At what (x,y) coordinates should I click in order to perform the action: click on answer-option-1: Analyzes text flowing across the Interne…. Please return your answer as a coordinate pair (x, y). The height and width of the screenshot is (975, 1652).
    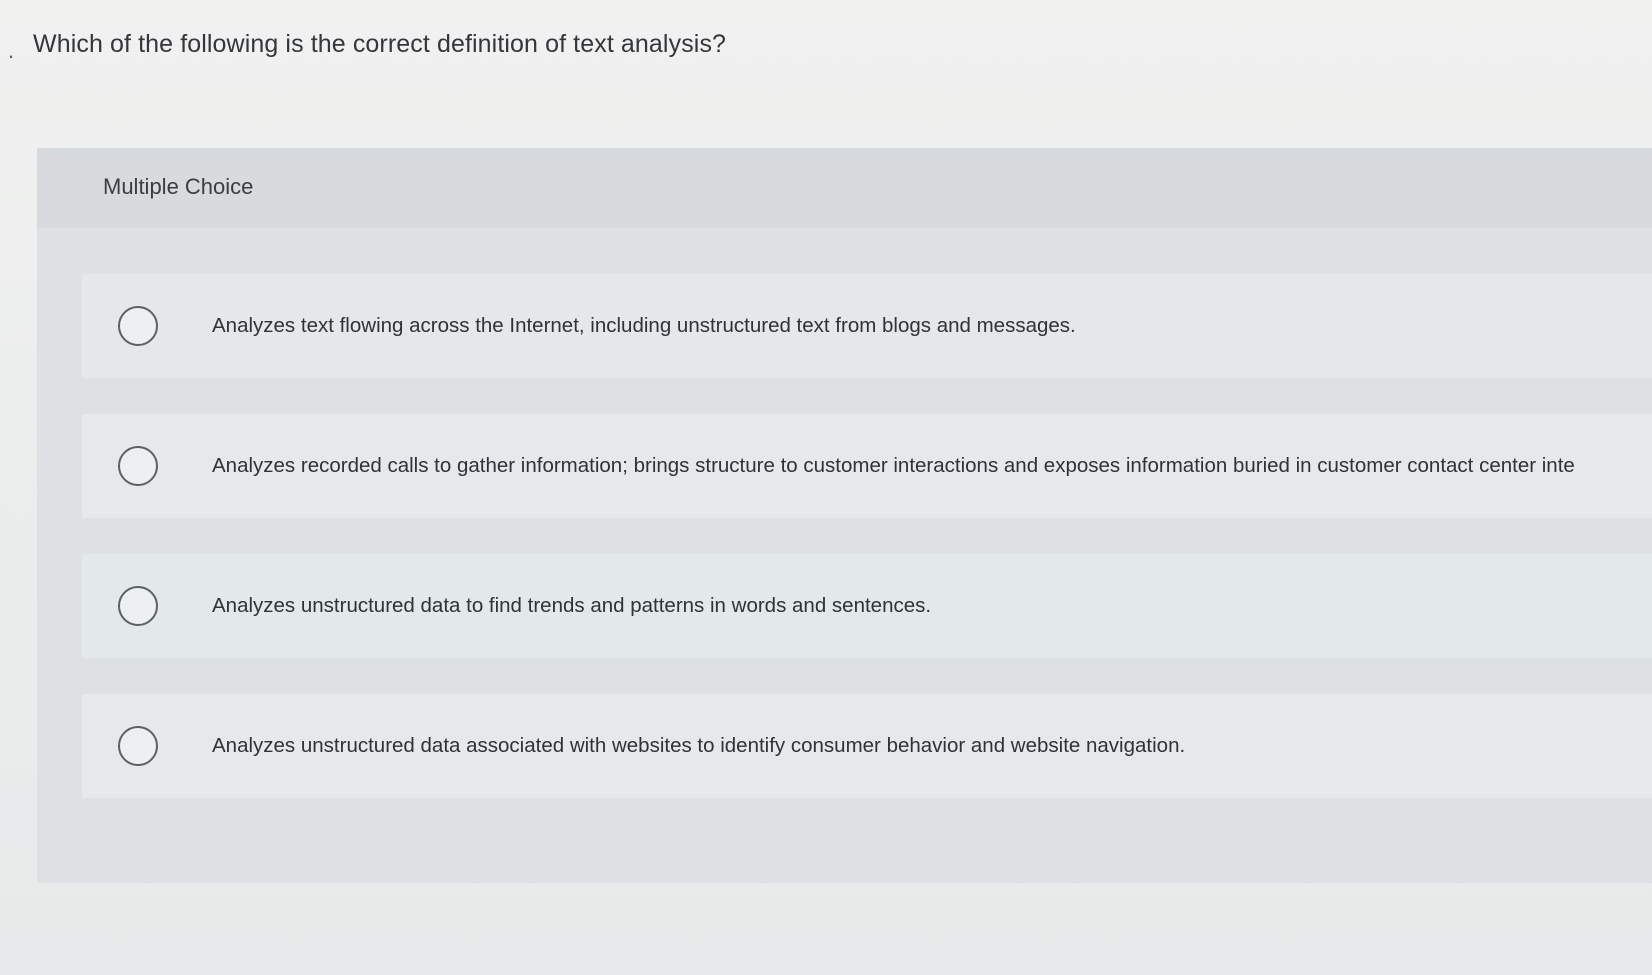
    Looking at the image, I should click on (867, 326).